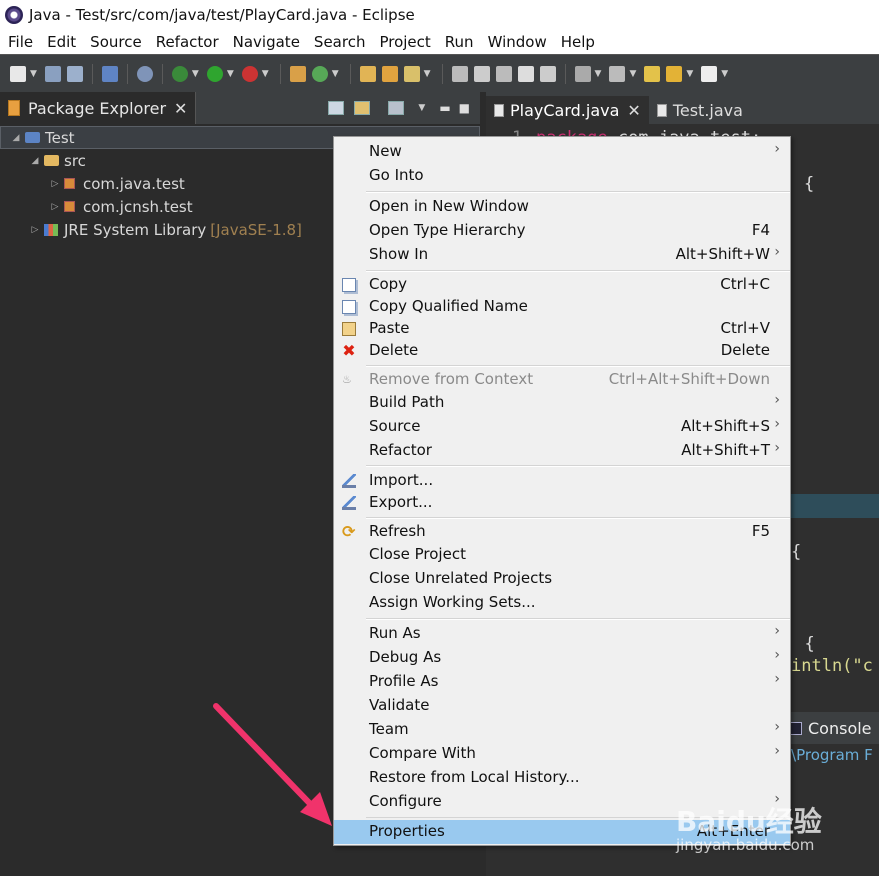 The width and height of the screenshot is (879, 876). What do you see at coordinates (134, 183) in the screenshot?
I see `package-label: com.java.test` at bounding box center [134, 183].